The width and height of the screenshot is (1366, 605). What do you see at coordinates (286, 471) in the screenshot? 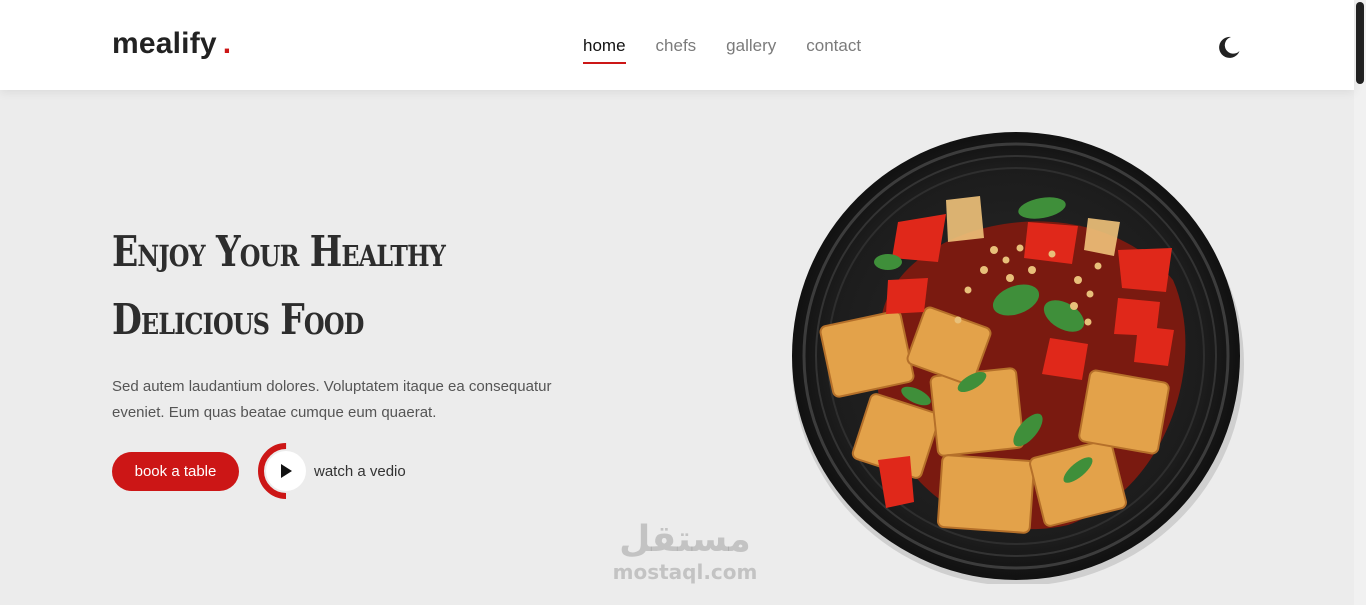
I see `play-icon` at bounding box center [286, 471].